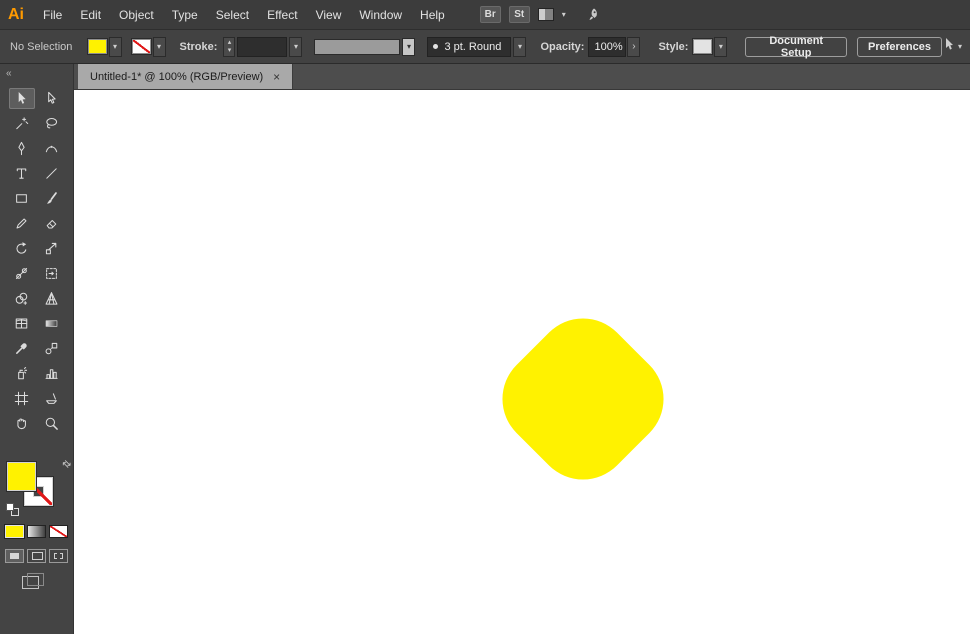  Describe the element at coordinates (58, 531) in the screenshot. I see `none-button` at that location.